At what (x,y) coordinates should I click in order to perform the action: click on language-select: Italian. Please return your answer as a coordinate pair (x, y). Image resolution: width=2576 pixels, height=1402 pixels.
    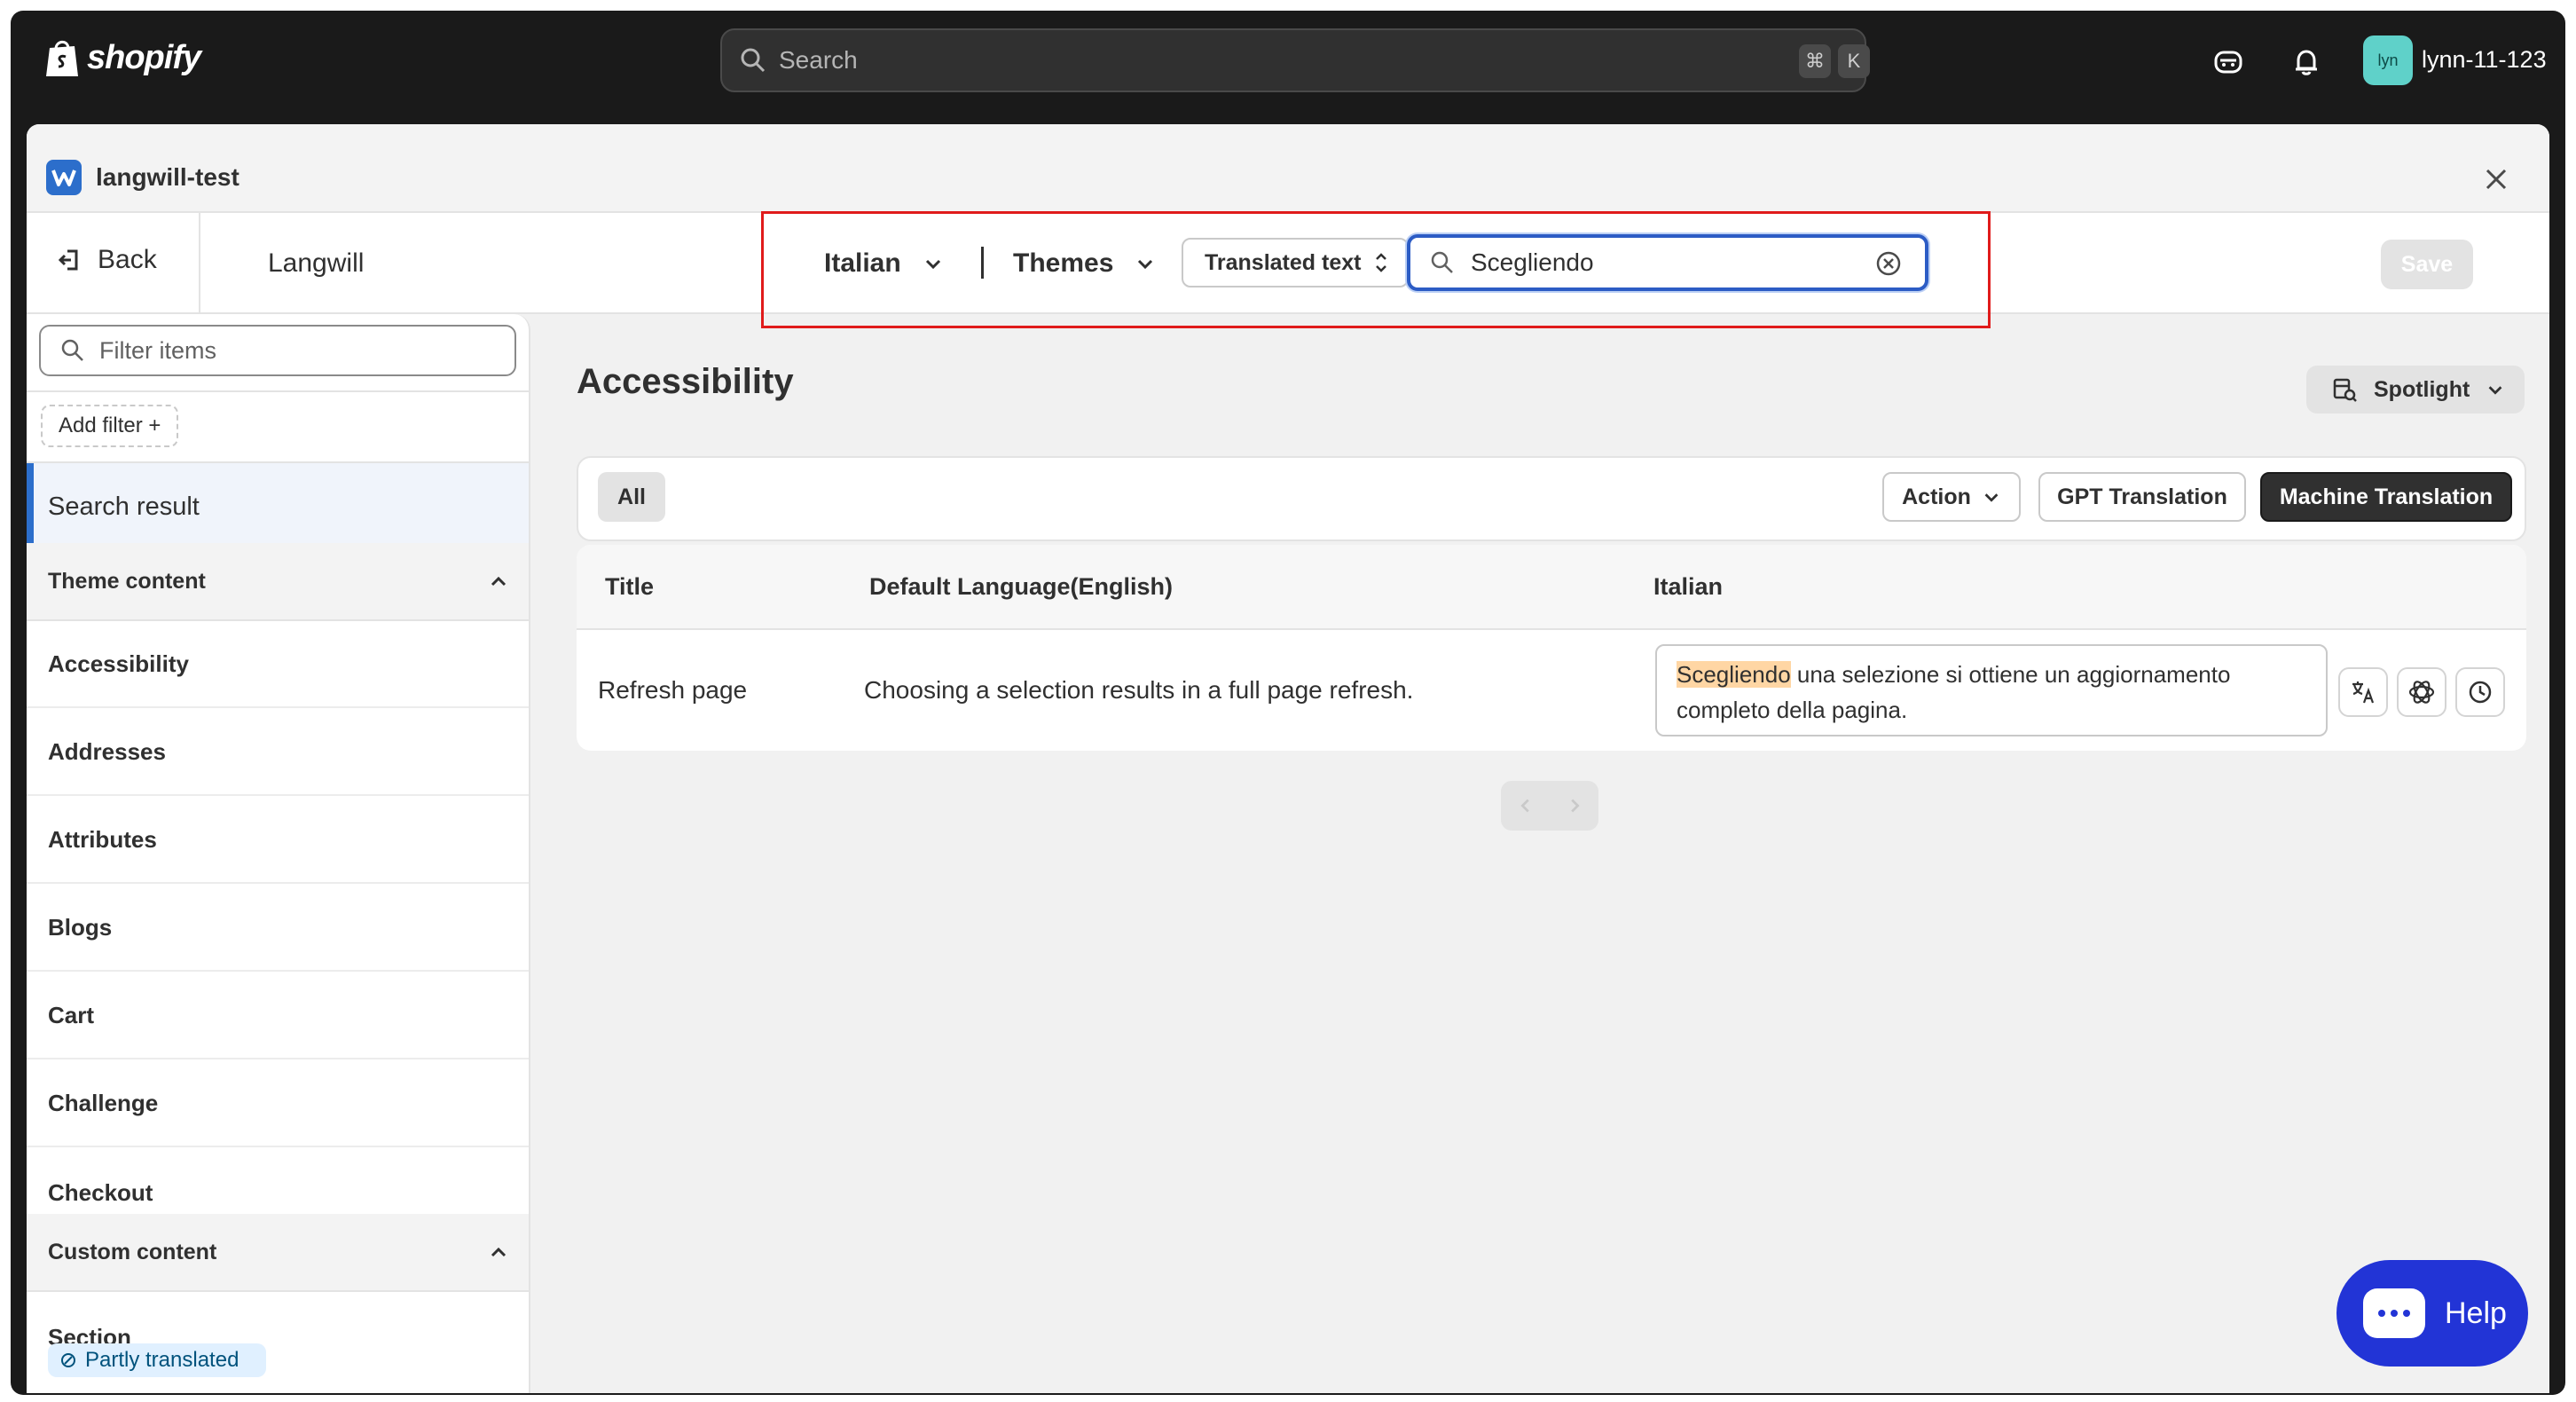
    Looking at the image, I should click on (884, 263).